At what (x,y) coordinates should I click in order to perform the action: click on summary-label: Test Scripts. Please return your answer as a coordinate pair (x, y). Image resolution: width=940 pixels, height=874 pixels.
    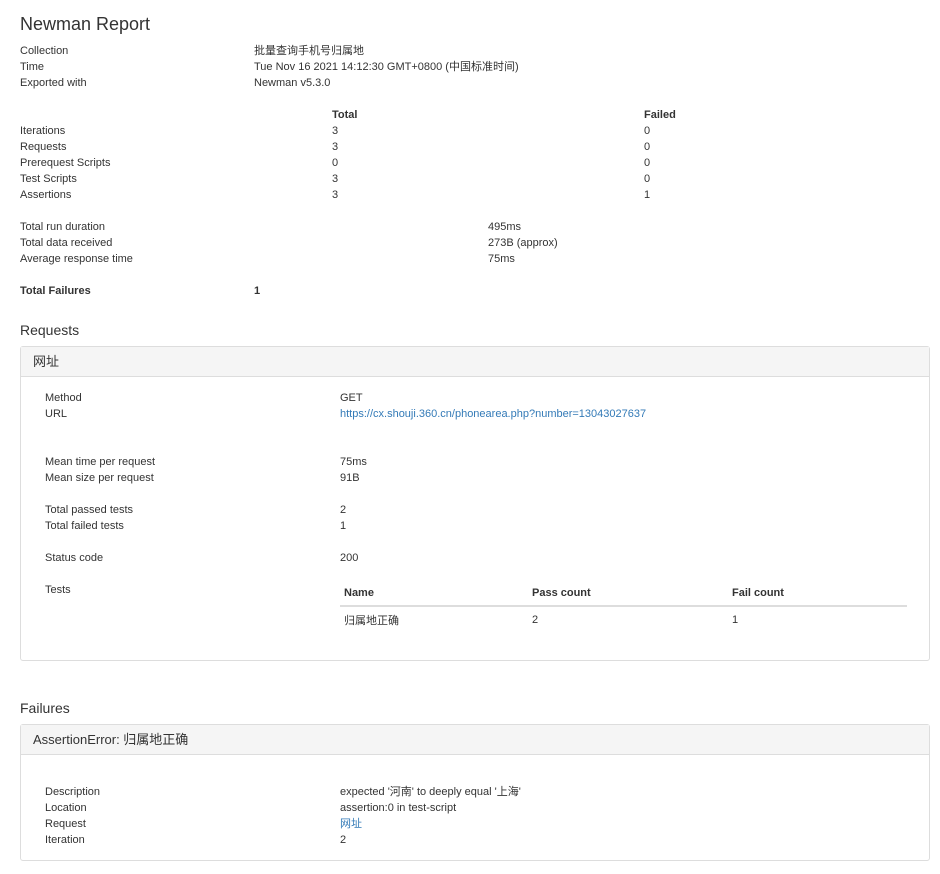
    Looking at the image, I should click on (48, 179).